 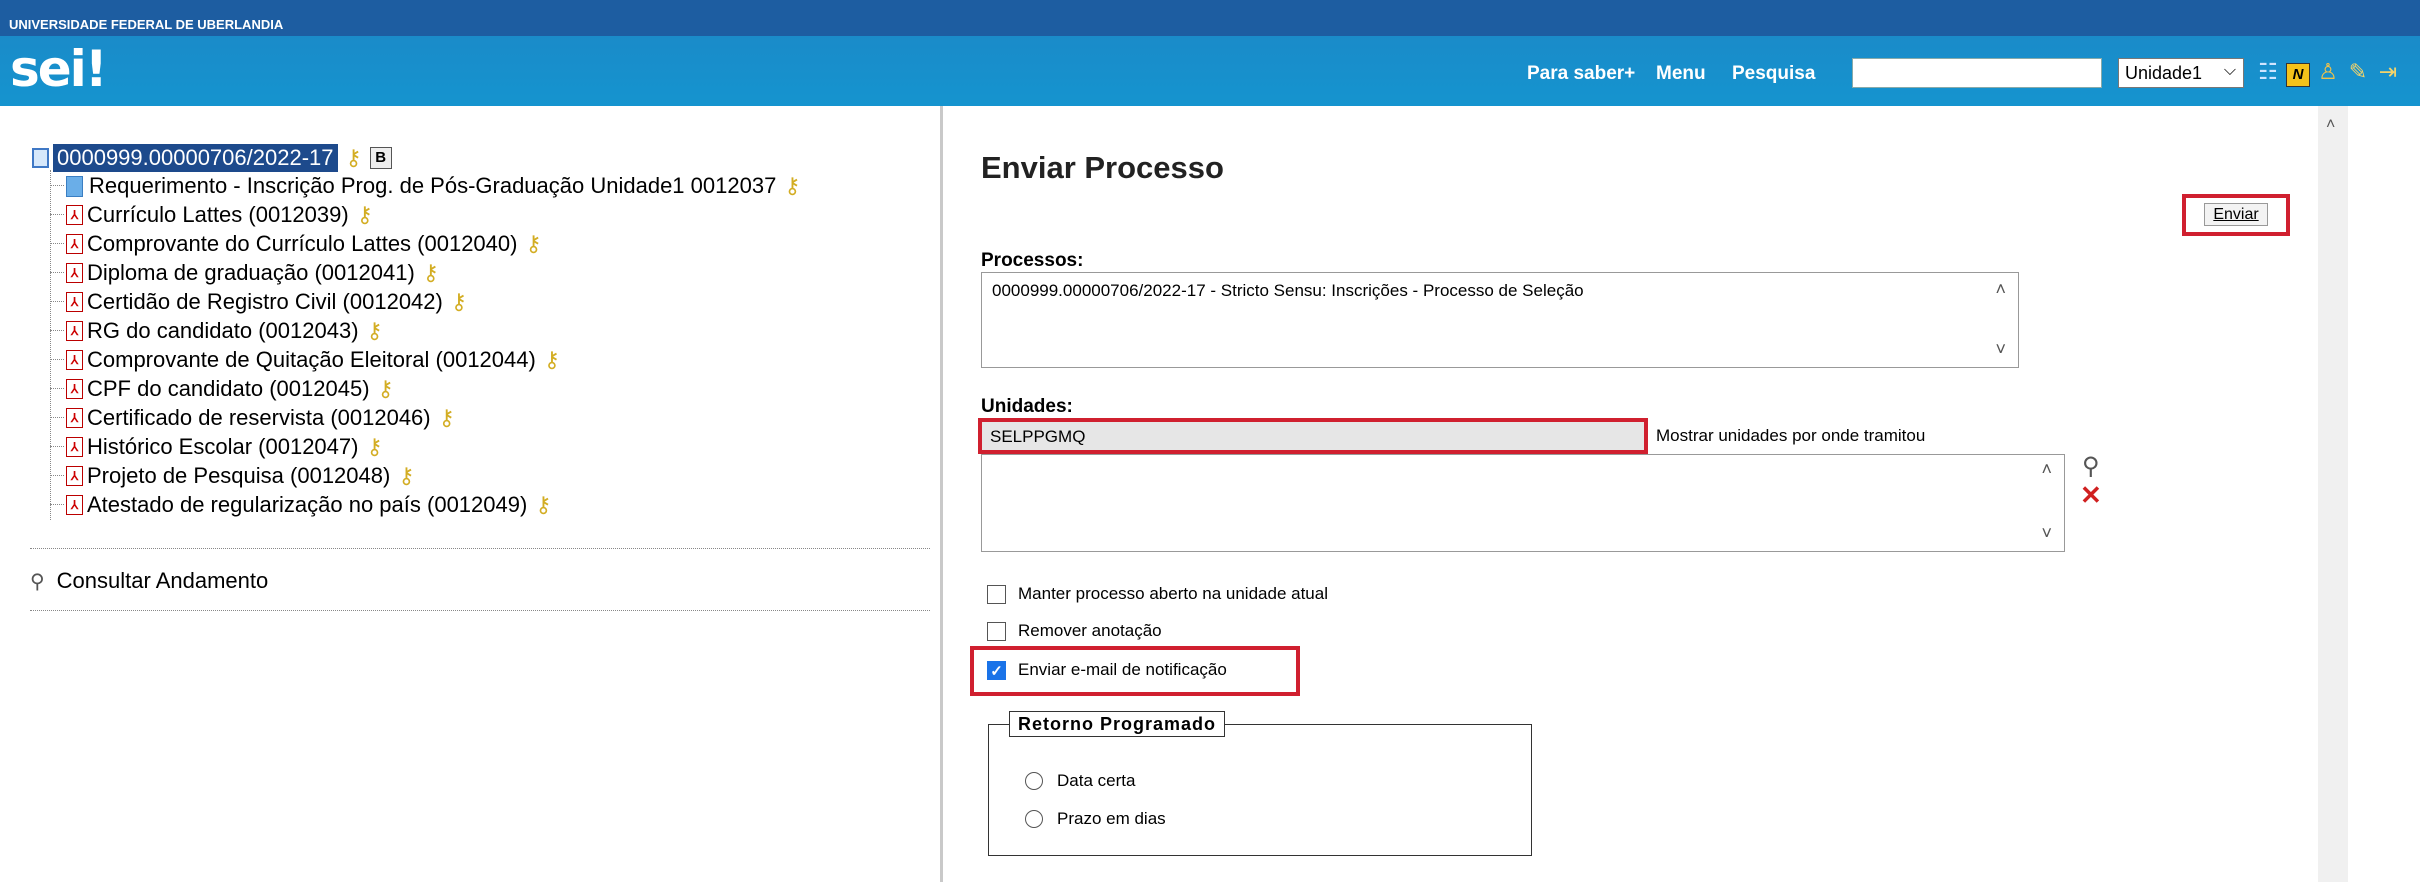 What do you see at coordinates (1027, 406) in the screenshot?
I see `units-label: Unidades:` at bounding box center [1027, 406].